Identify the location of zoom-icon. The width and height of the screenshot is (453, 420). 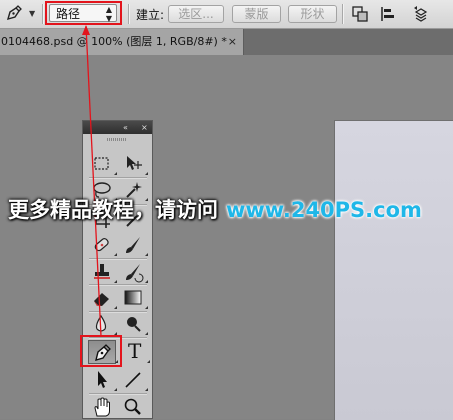
(132, 406).